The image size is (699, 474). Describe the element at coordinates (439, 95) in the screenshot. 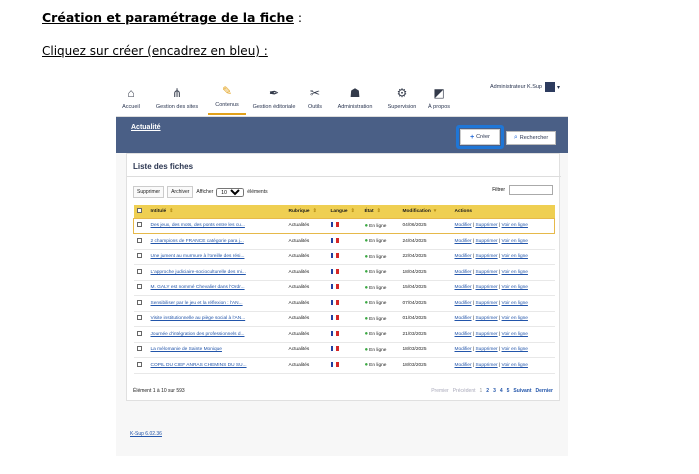

I see `nav-item-8: ◩ À propos` at that location.